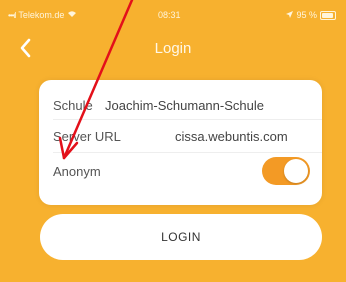 Image resolution: width=346 pixels, height=282 pixels. I want to click on nav-bar: Login, so click(173, 48).